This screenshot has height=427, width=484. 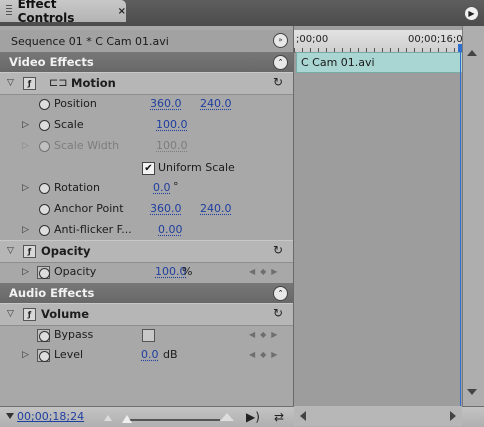 I want to click on panel-menu-button: ▶, so click(x=471, y=13).